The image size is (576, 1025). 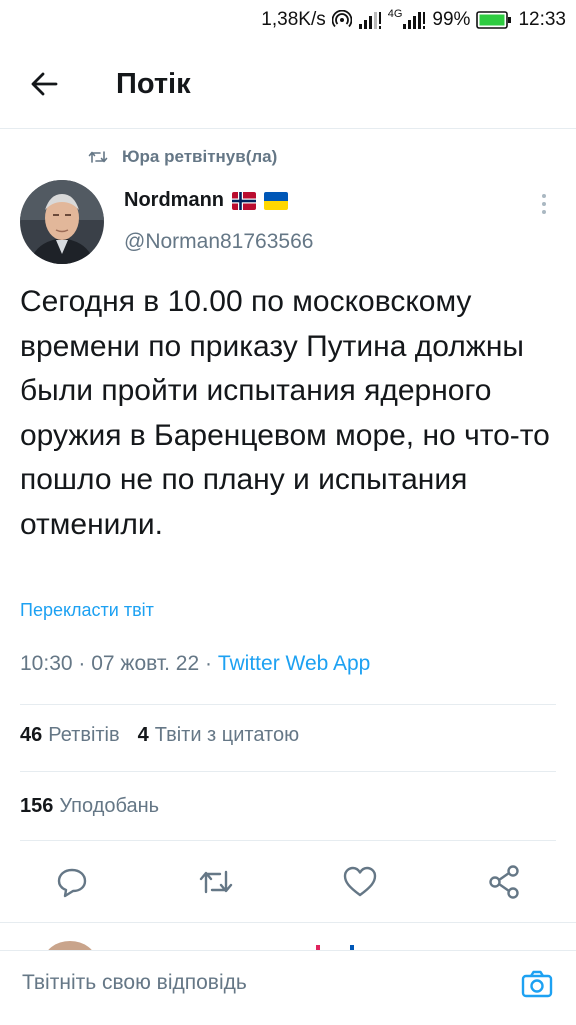 I want to click on like-icon, so click(x=360, y=881).